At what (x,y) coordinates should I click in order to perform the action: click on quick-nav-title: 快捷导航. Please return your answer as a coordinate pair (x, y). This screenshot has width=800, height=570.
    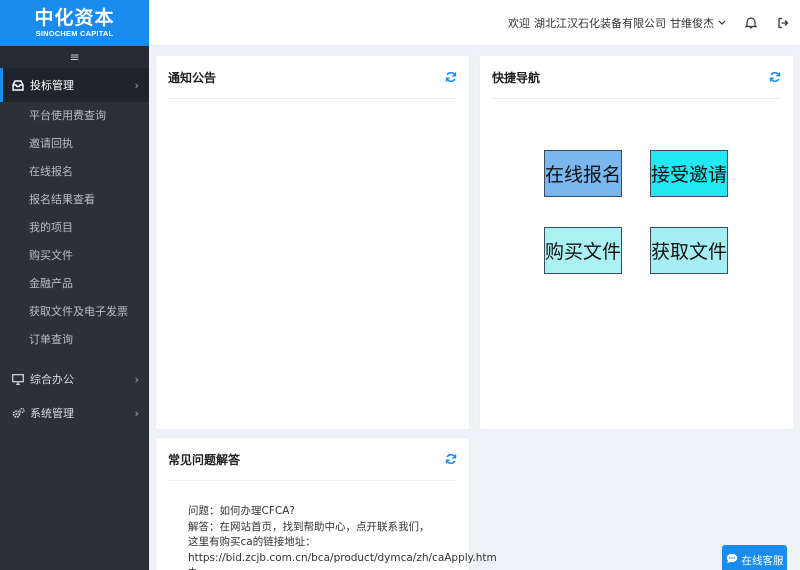
    Looking at the image, I should click on (516, 77).